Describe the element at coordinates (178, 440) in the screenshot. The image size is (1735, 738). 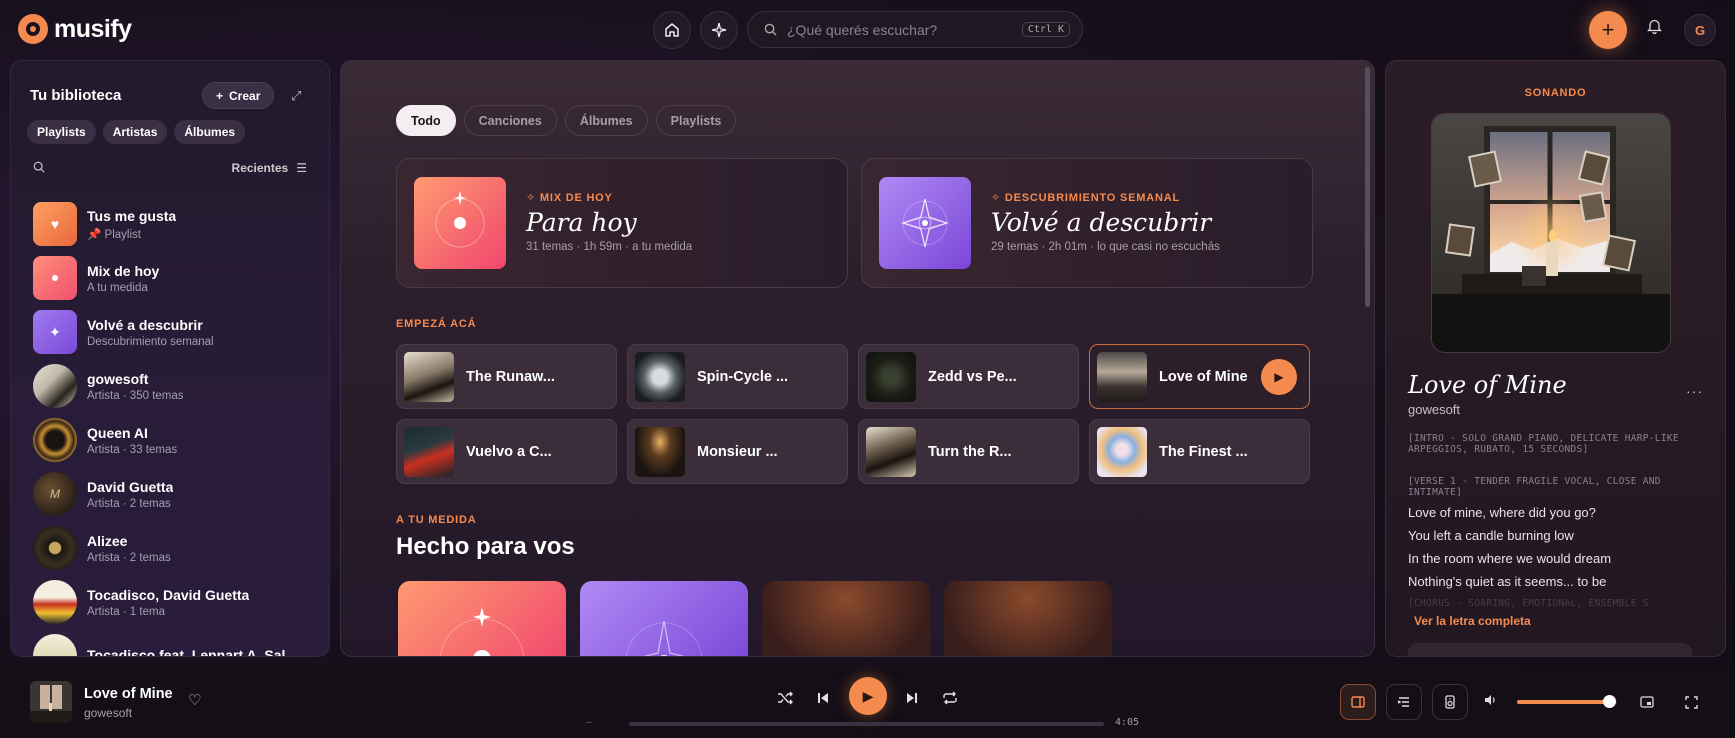
I see `list-item: Queen AI Artista · 33 temas` at that location.